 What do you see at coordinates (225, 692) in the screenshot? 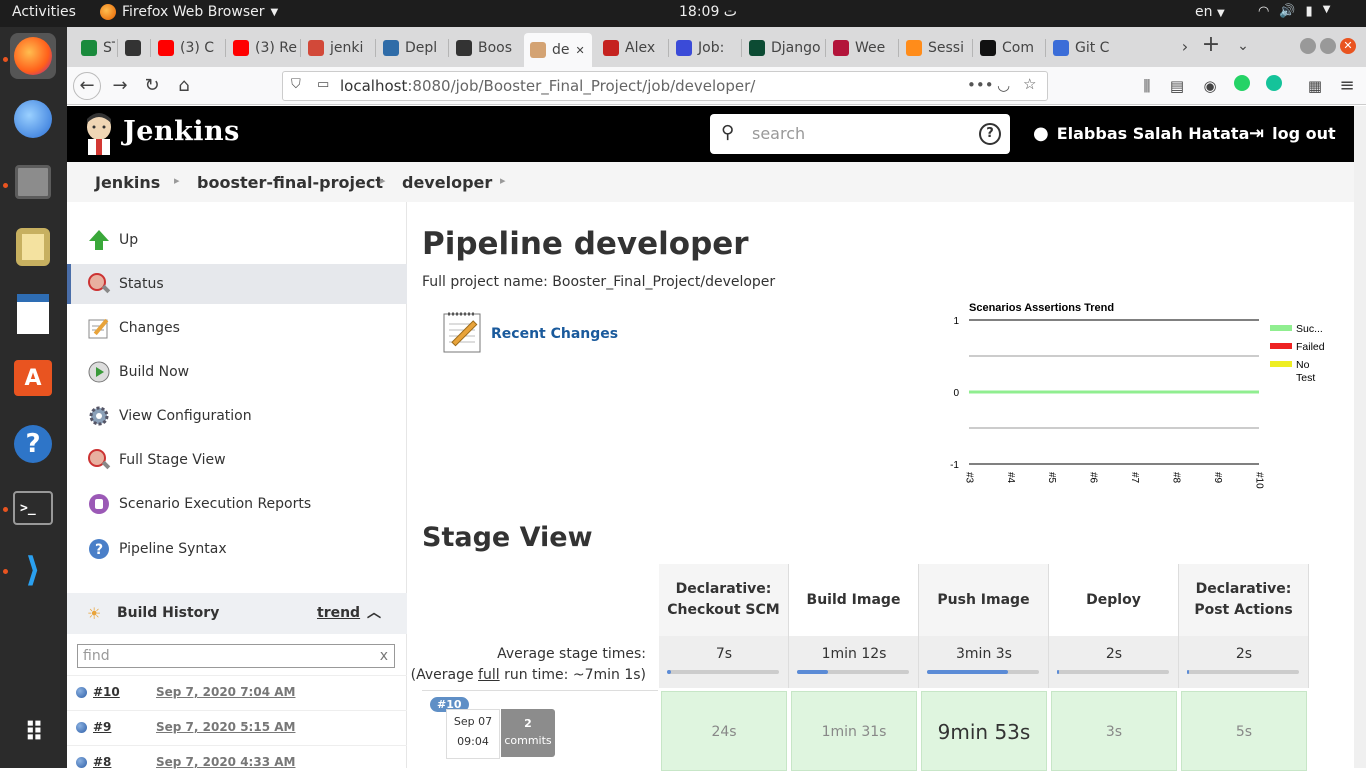
I see `build-date-link: Sep 7, 2020 7:04 AM` at bounding box center [225, 692].